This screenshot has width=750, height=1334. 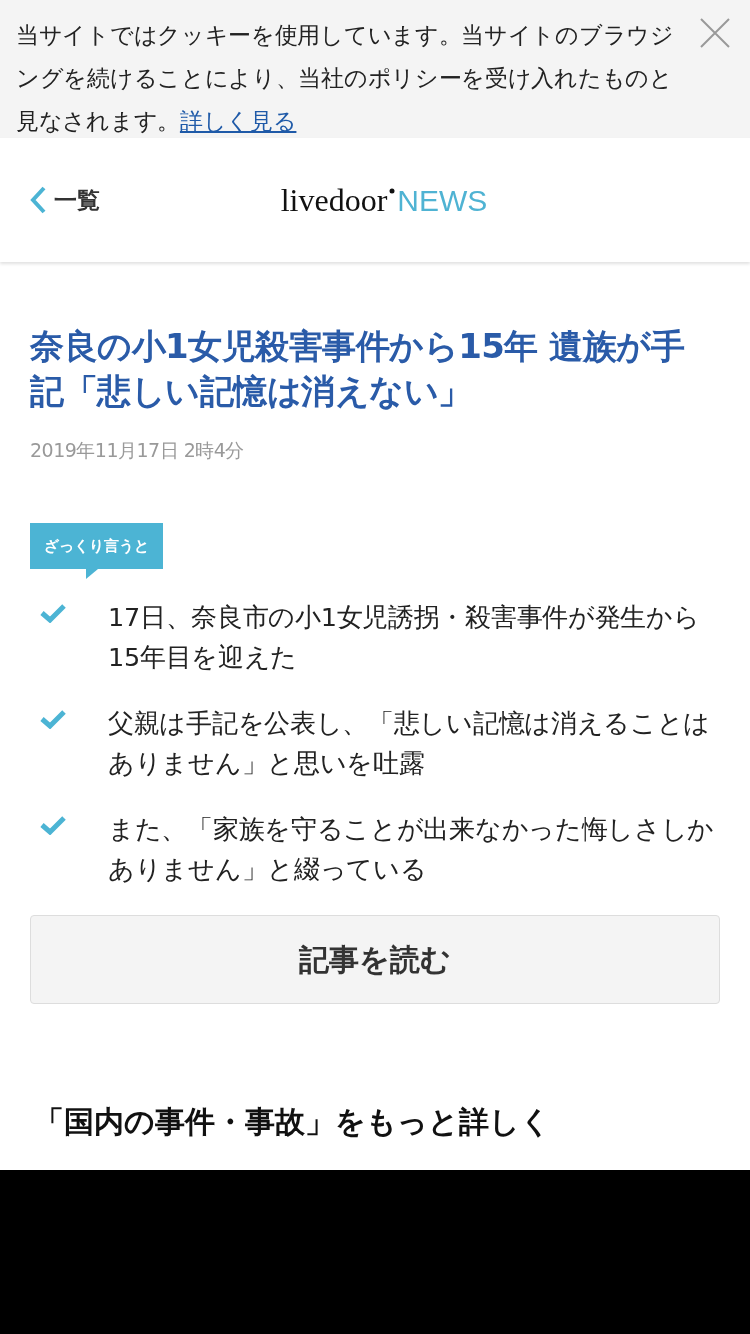 What do you see at coordinates (96, 545) in the screenshot?
I see `summary-label: ざっくり言うと` at bounding box center [96, 545].